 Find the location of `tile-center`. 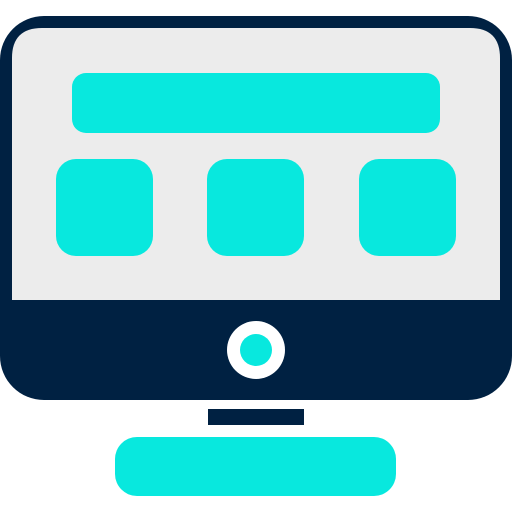

tile-center is located at coordinates (255, 207).